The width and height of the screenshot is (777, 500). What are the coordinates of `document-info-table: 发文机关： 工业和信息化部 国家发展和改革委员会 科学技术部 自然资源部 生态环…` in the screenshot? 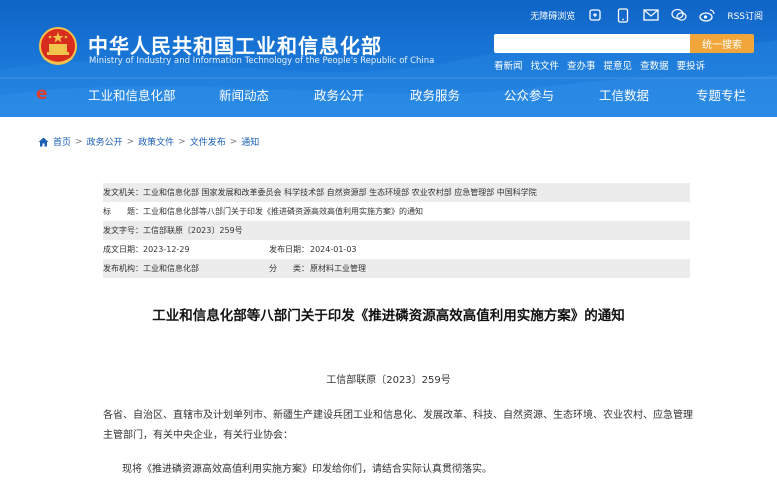 It's located at (396, 230).